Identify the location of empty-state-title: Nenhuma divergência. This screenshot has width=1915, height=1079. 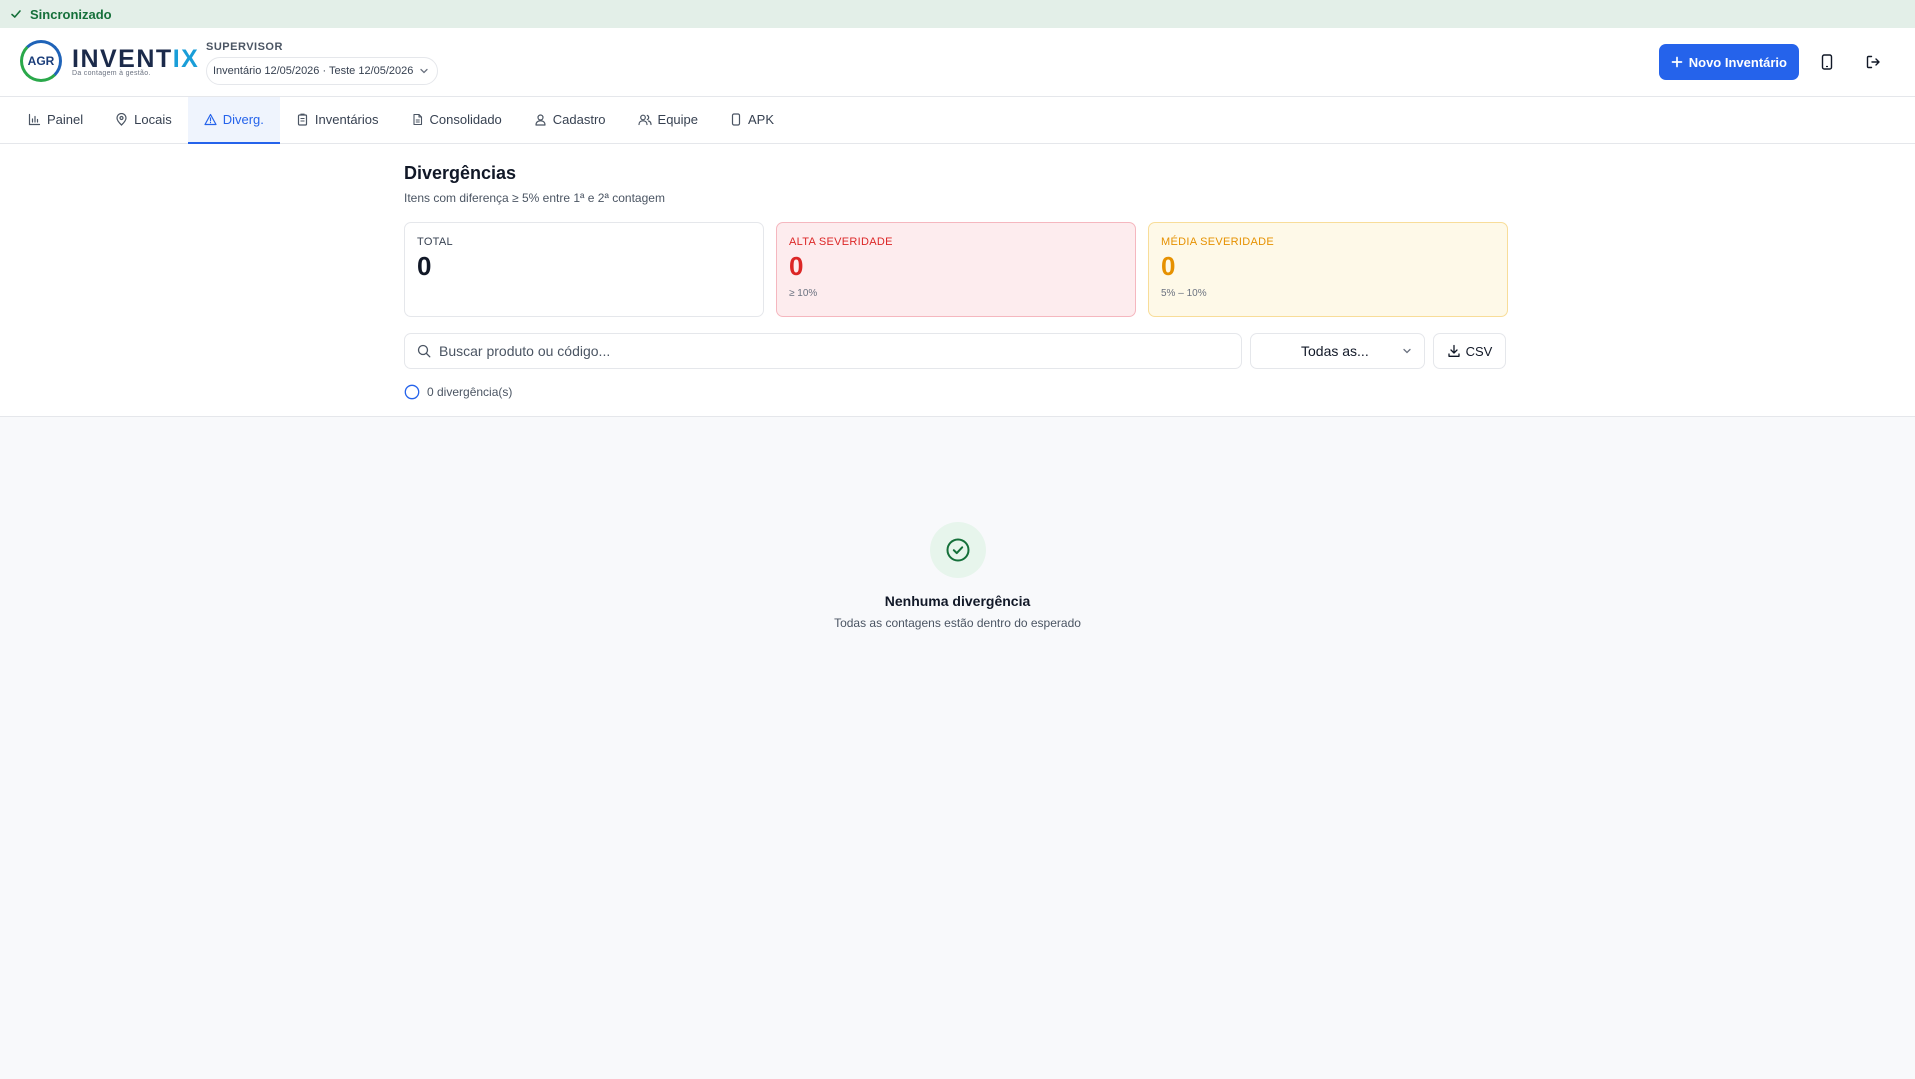
(957, 601).